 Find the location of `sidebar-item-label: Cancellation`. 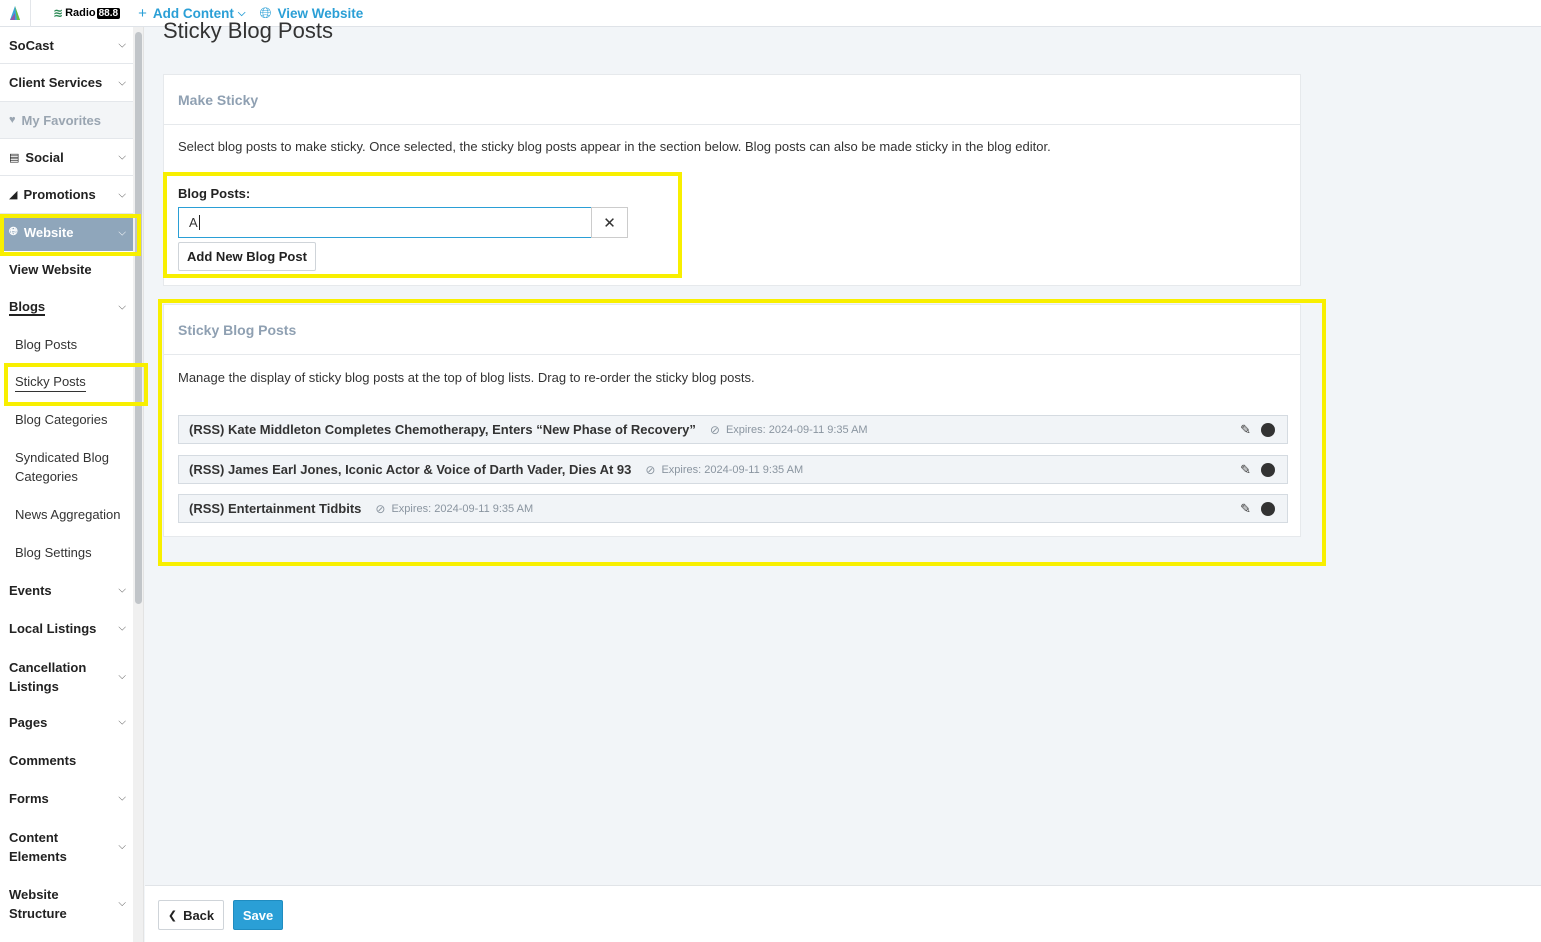

sidebar-item-label: Cancellation is located at coordinates (48, 667).